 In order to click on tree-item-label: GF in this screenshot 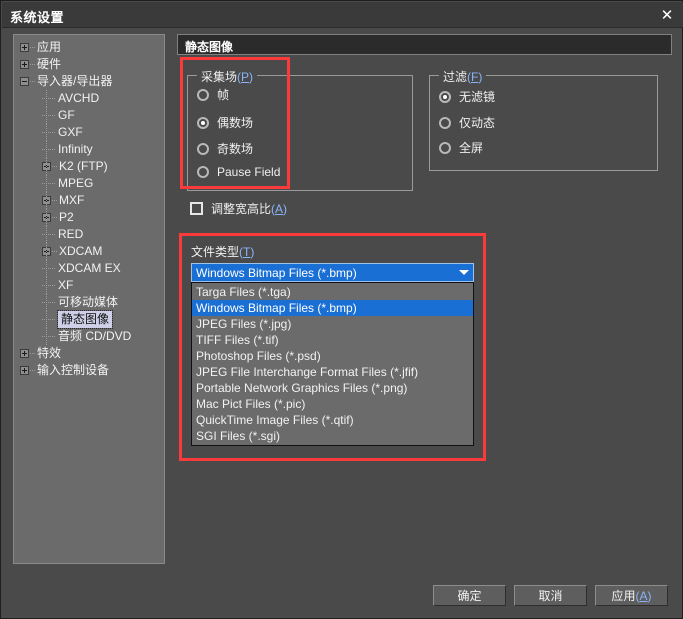, I will do `click(66, 115)`.